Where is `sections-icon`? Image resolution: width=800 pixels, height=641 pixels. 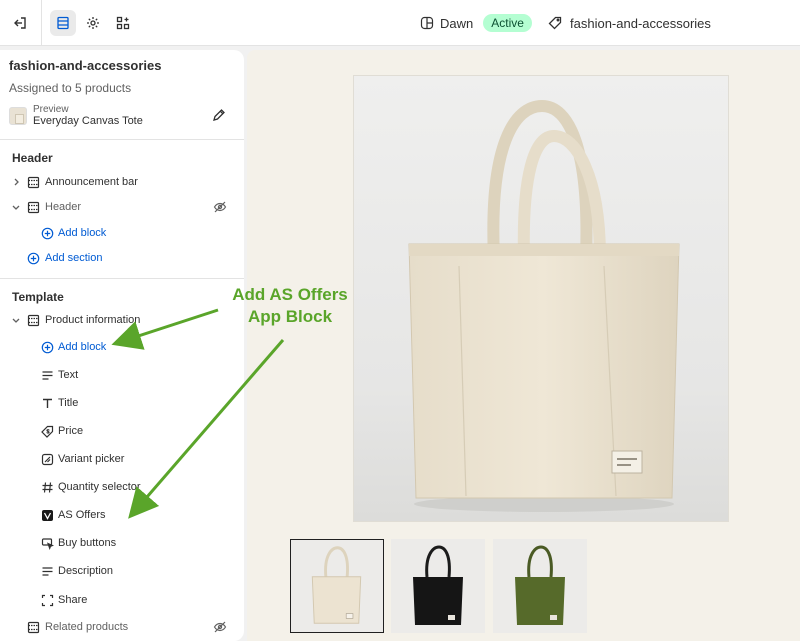
sections-icon is located at coordinates (63, 23).